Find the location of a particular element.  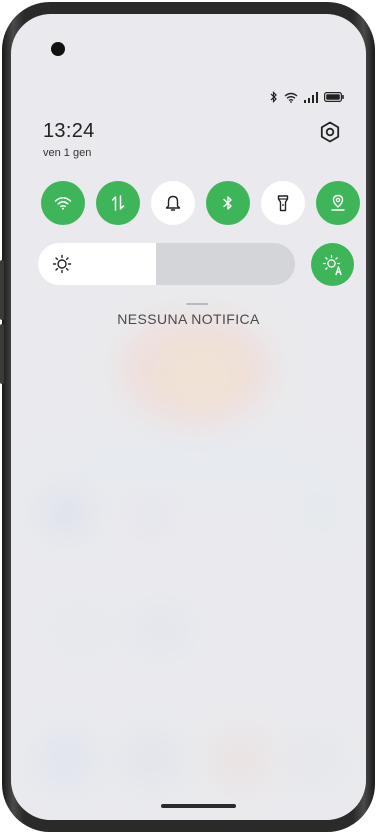

auto-brightness-icon is located at coordinates (332, 264).